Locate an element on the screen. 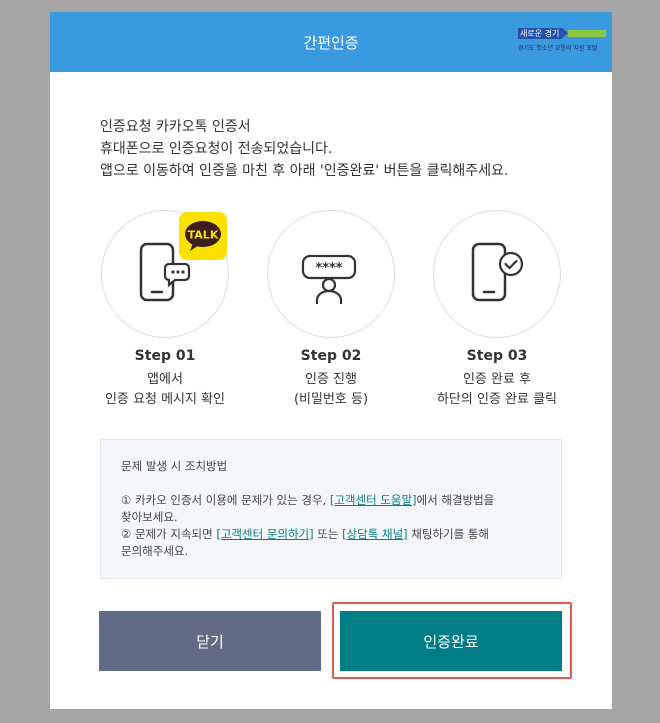  step-3-title: Step 03 is located at coordinates (497, 356).